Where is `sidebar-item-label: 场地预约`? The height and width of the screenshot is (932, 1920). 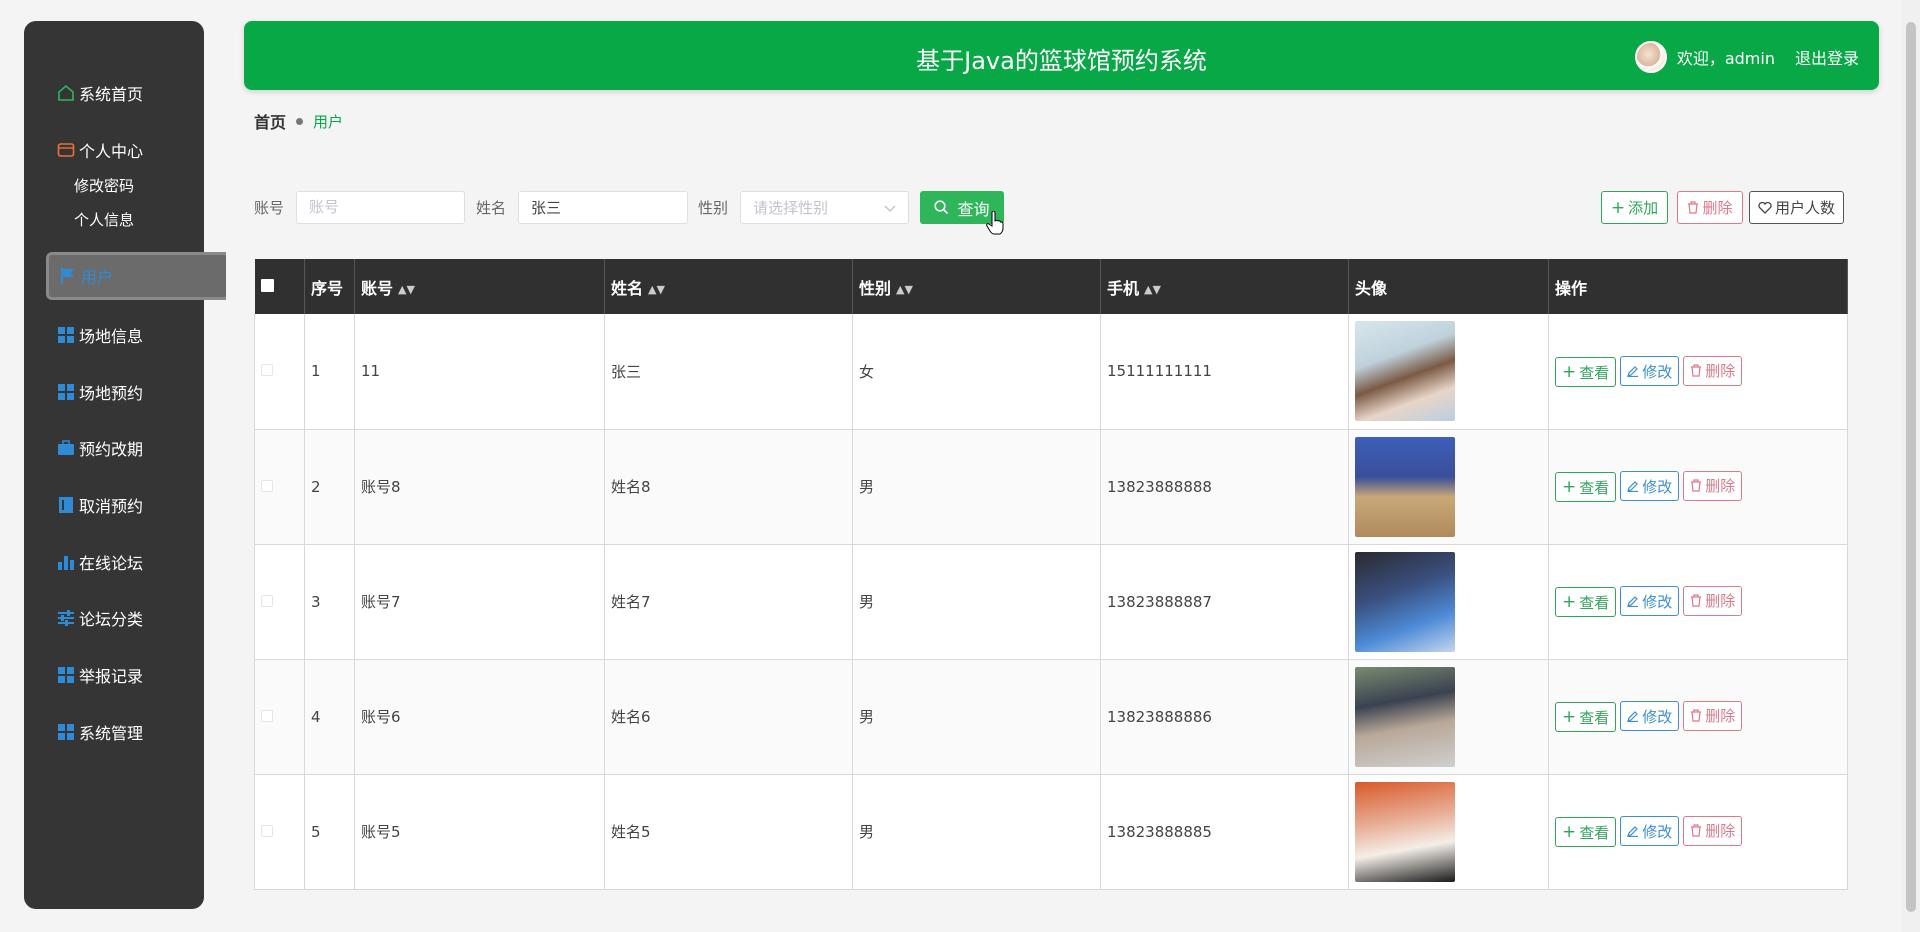 sidebar-item-label: 场地预约 is located at coordinates (111, 393).